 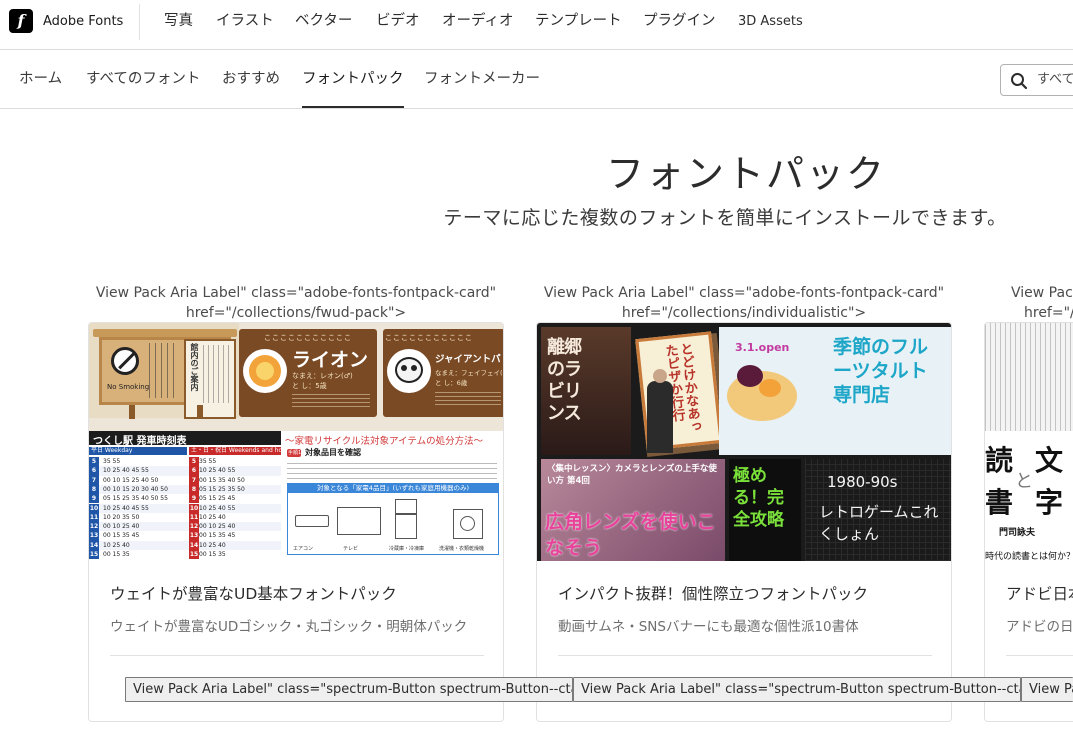 What do you see at coordinates (1029, 378) in the screenshot?
I see `book-text-lines` at bounding box center [1029, 378].